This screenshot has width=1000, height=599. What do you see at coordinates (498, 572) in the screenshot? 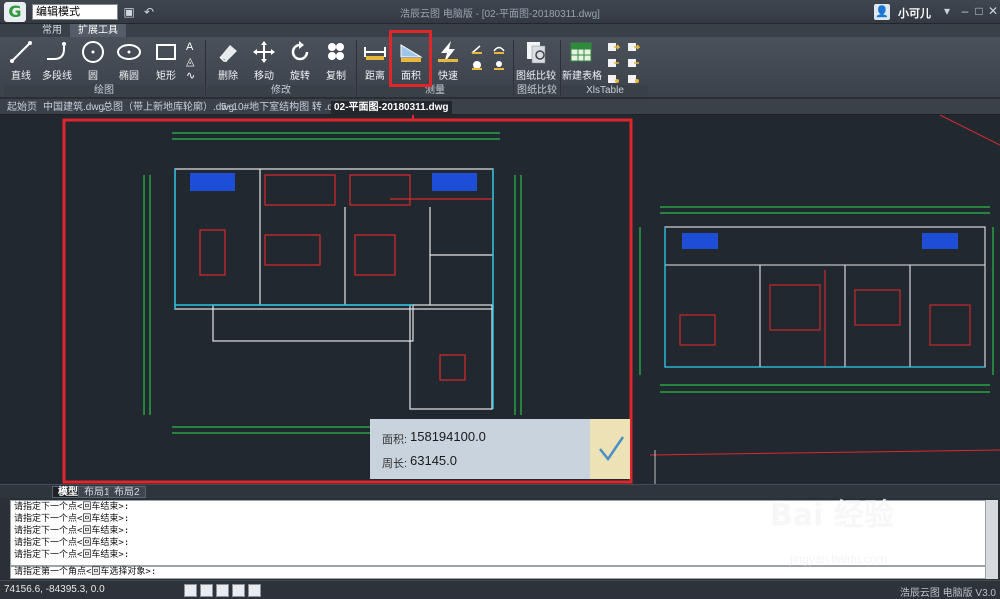
I see `command-input: 请指定第一个角点<回车选择对象>:` at bounding box center [498, 572].